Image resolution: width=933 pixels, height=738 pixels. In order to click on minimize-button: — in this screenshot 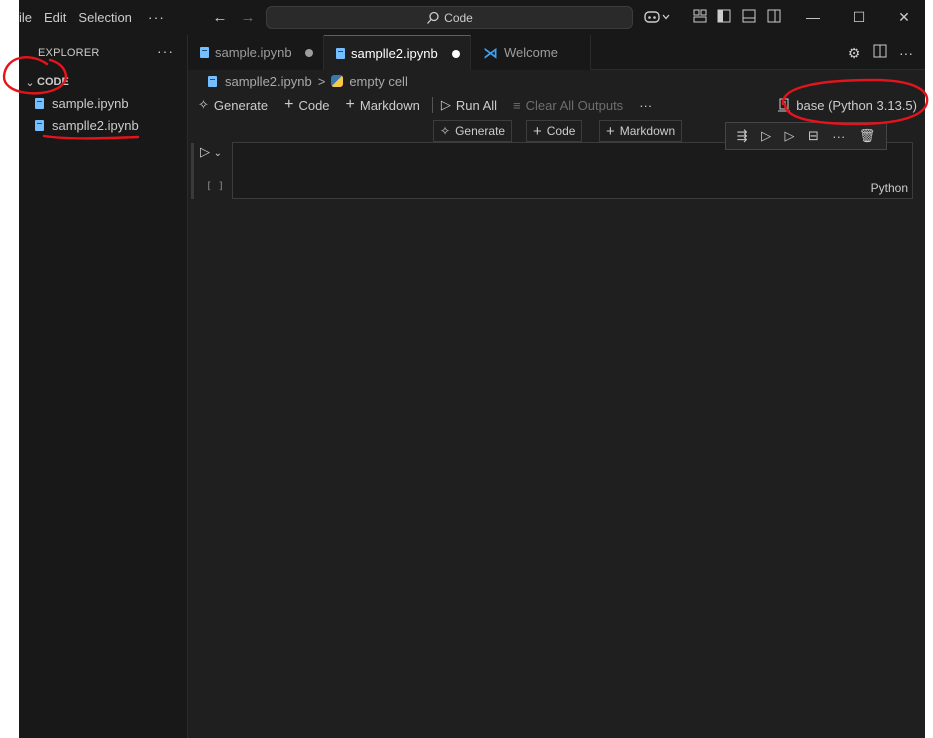, I will do `click(813, 17)`.